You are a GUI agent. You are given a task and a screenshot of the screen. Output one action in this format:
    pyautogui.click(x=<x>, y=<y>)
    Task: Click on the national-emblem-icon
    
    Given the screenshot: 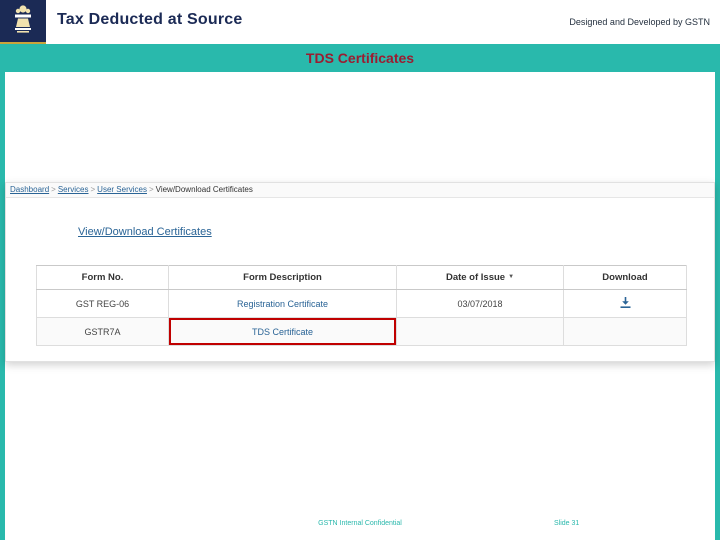 What is the action you would take?
    pyautogui.click(x=23, y=21)
    